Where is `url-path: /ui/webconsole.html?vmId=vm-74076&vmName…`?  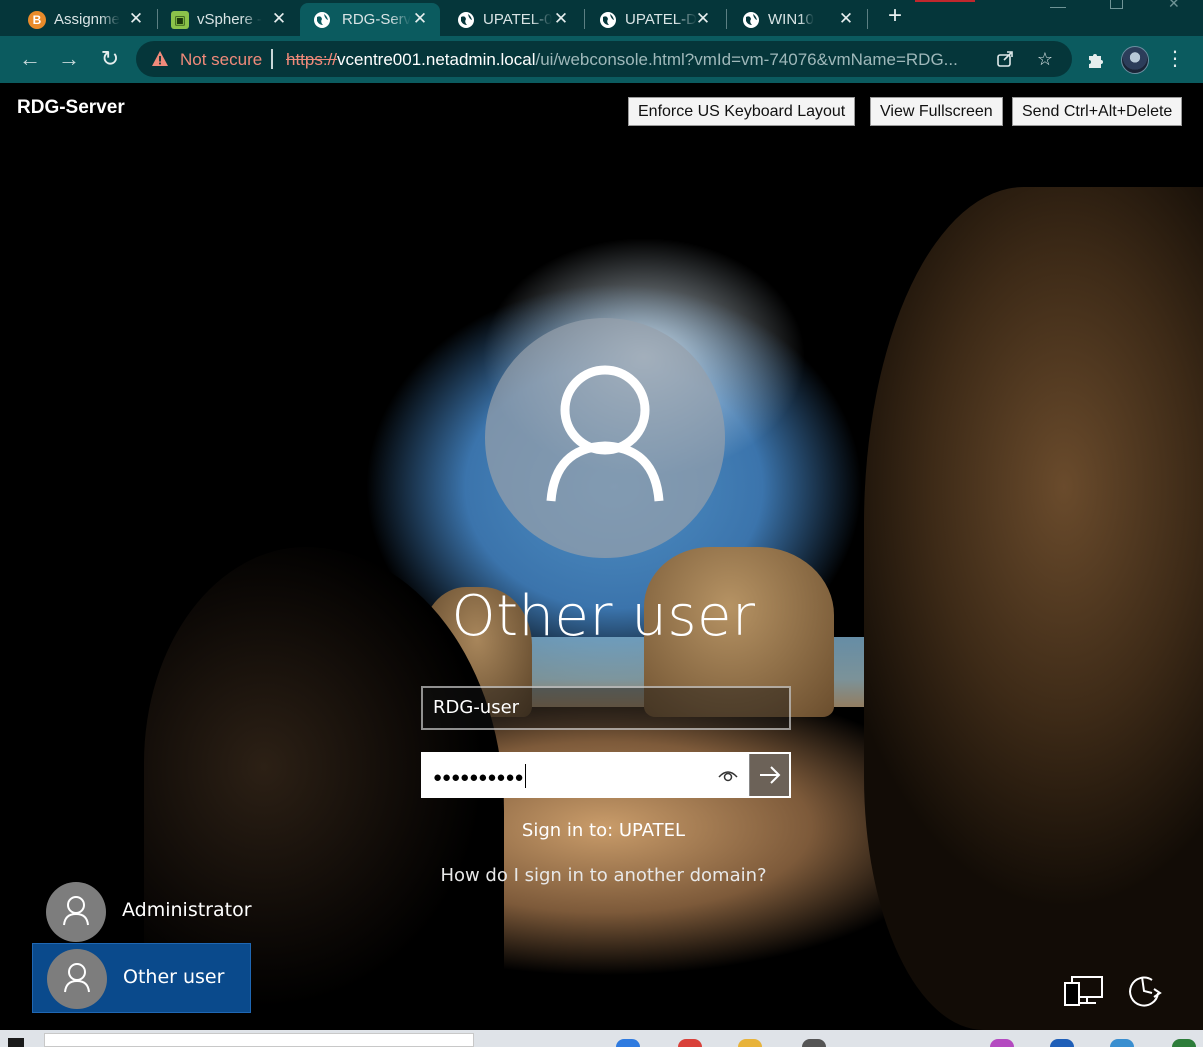
url-path: /ui/webconsole.html?vmId=vm-74076&vmName… is located at coordinates (746, 59).